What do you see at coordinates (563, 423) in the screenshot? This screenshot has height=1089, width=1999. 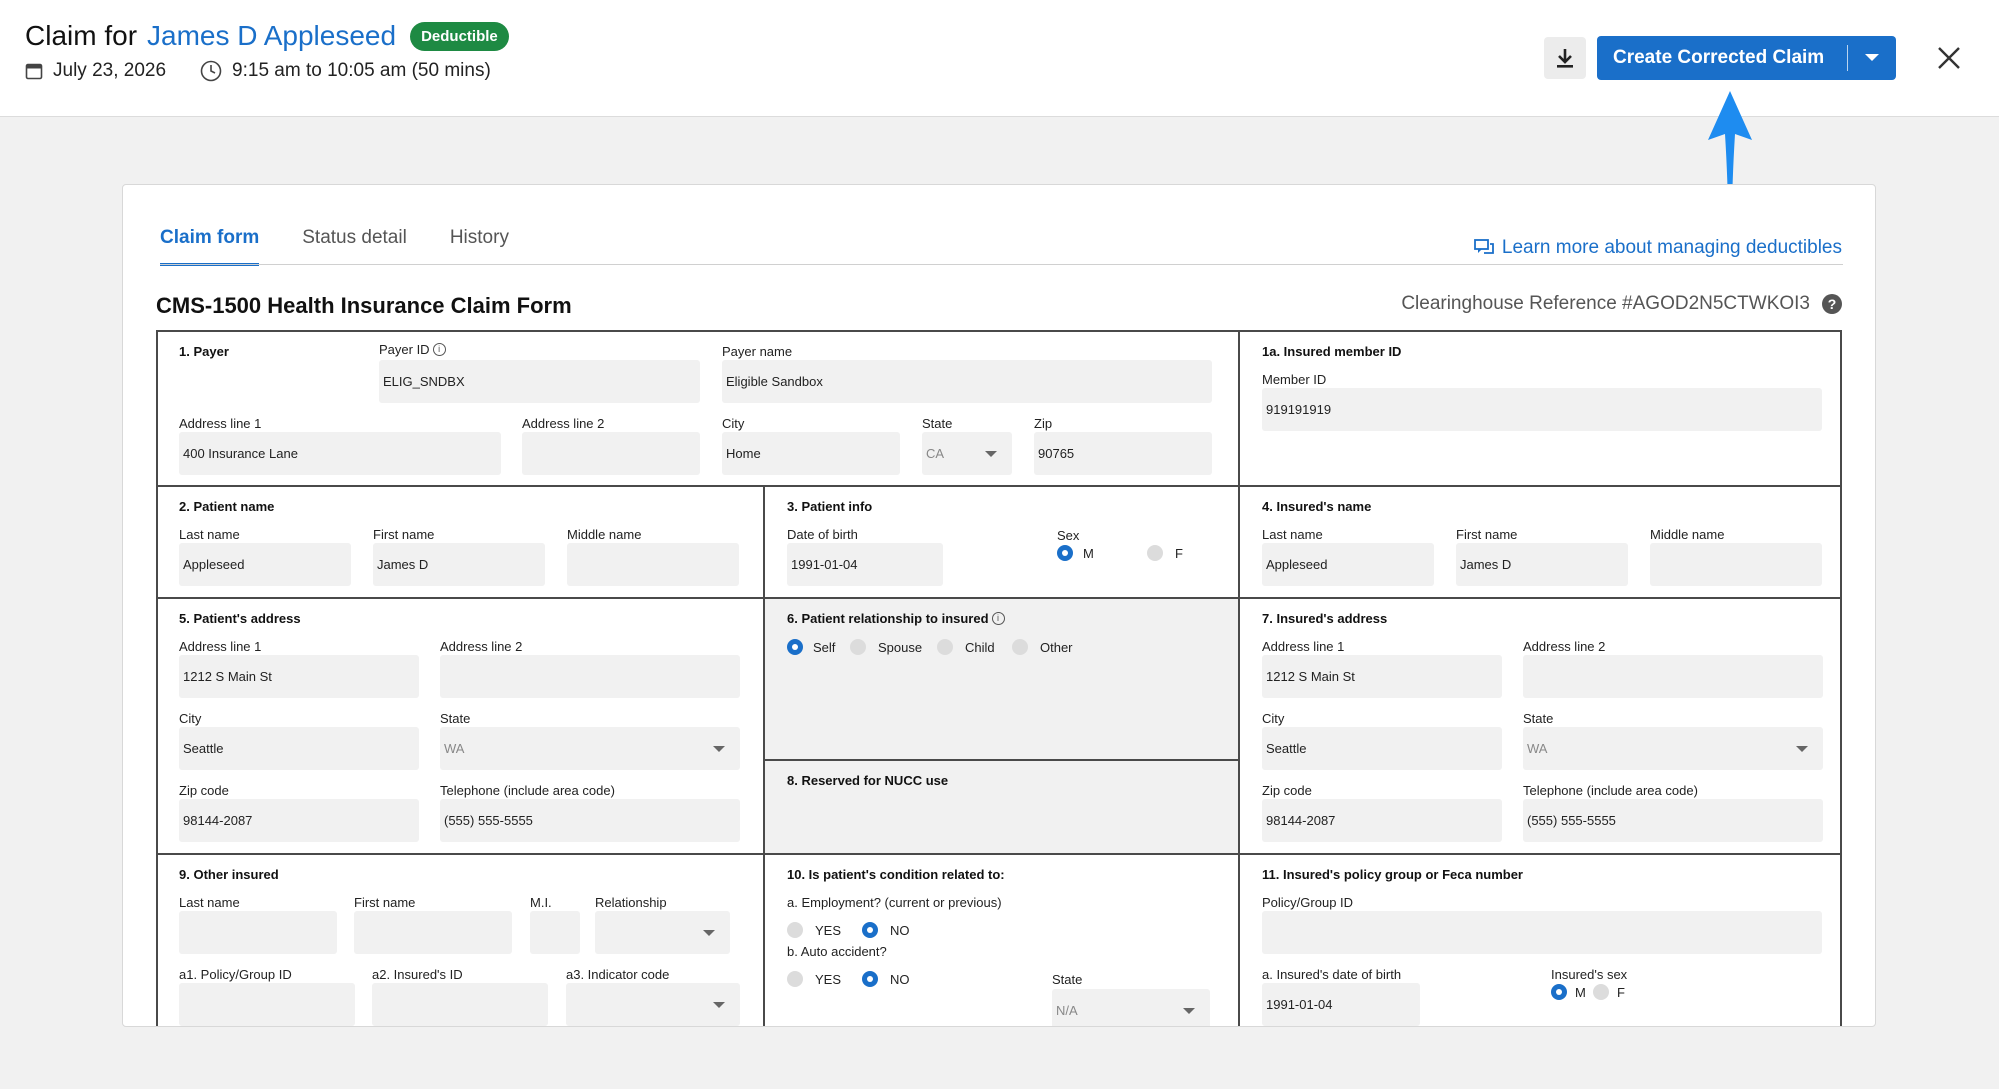 I see `address2-label: Address line 2` at bounding box center [563, 423].